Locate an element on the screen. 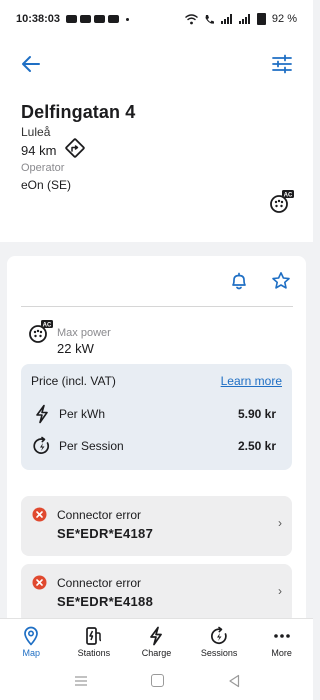  status-time: 10:38:03 is located at coordinates (38, 19).